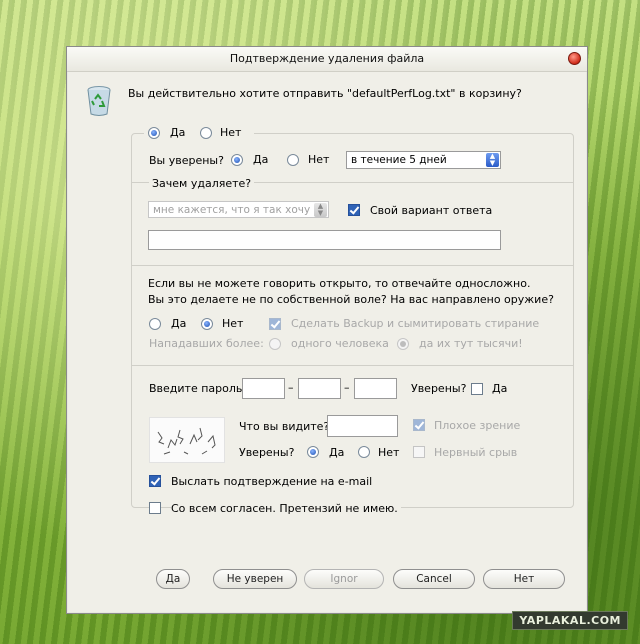 Image resolution: width=640 pixels, height=644 pixels. Describe the element at coordinates (500, 388) in the screenshot. I see `password-sure-yes-label: Да` at that location.